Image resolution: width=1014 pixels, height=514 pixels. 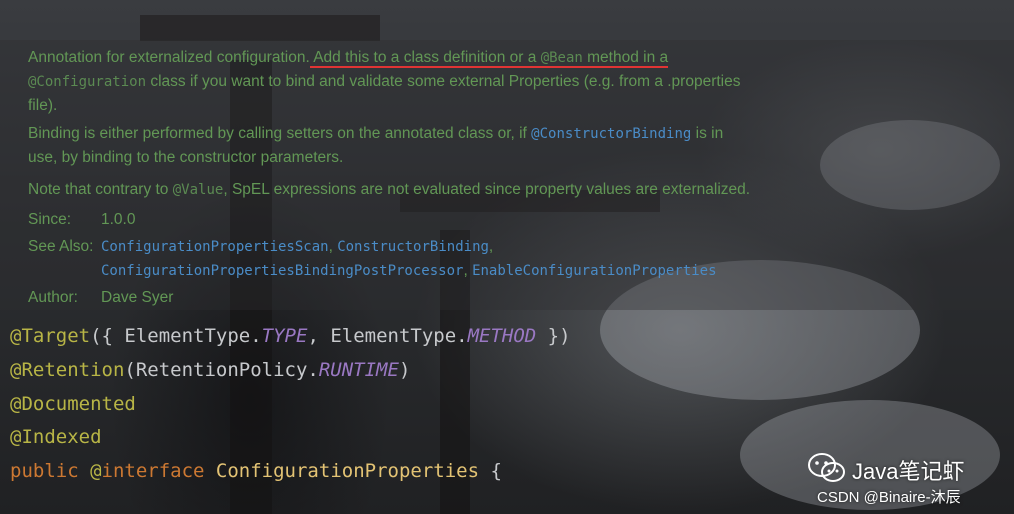 I want to click on code-line-2: @Retention(RetentionPolicy.RUNTIME), so click(x=210, y=370).